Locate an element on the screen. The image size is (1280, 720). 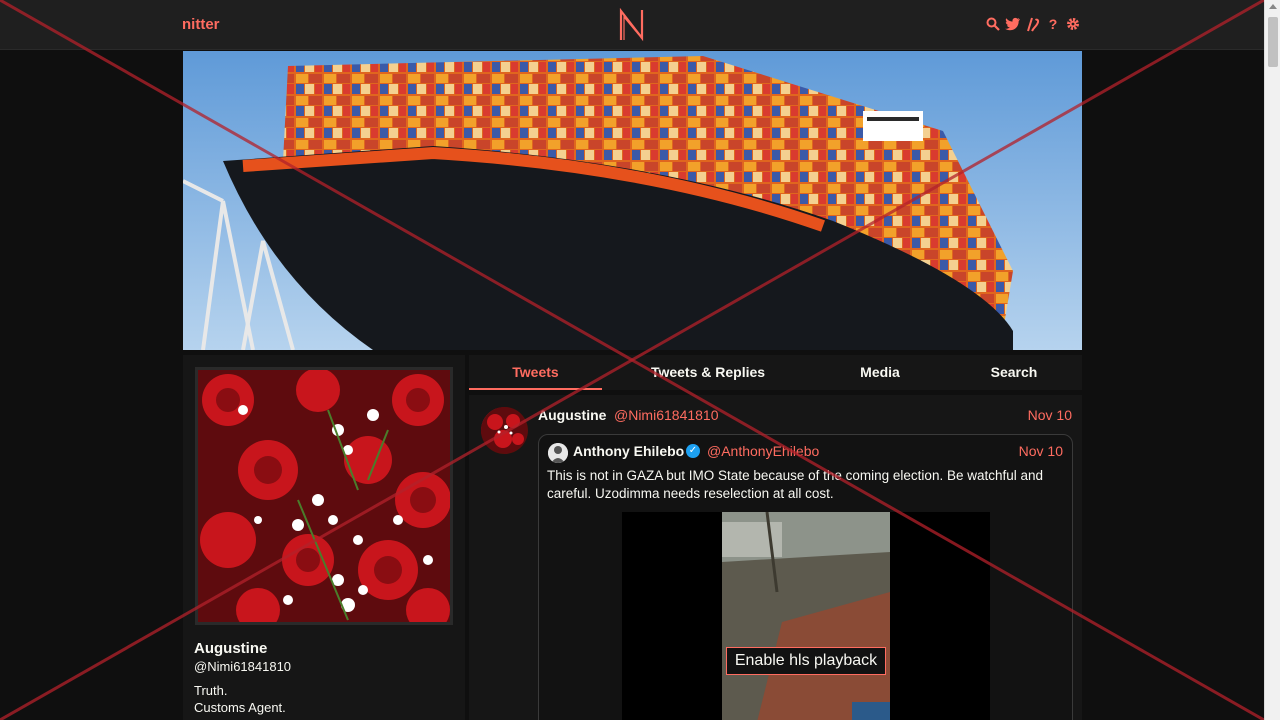
profile-avatar is located at coordinates (324, 496).